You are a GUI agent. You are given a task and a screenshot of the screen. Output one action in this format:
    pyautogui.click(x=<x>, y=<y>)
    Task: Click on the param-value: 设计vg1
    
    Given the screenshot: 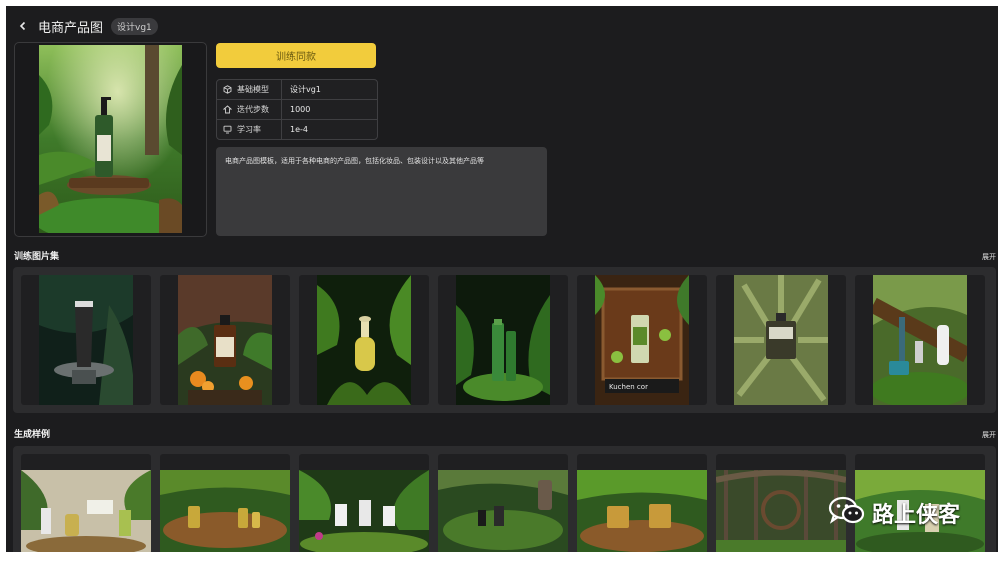 What is the action you would take?
    pyautogui.click(x=305, y=89)
    